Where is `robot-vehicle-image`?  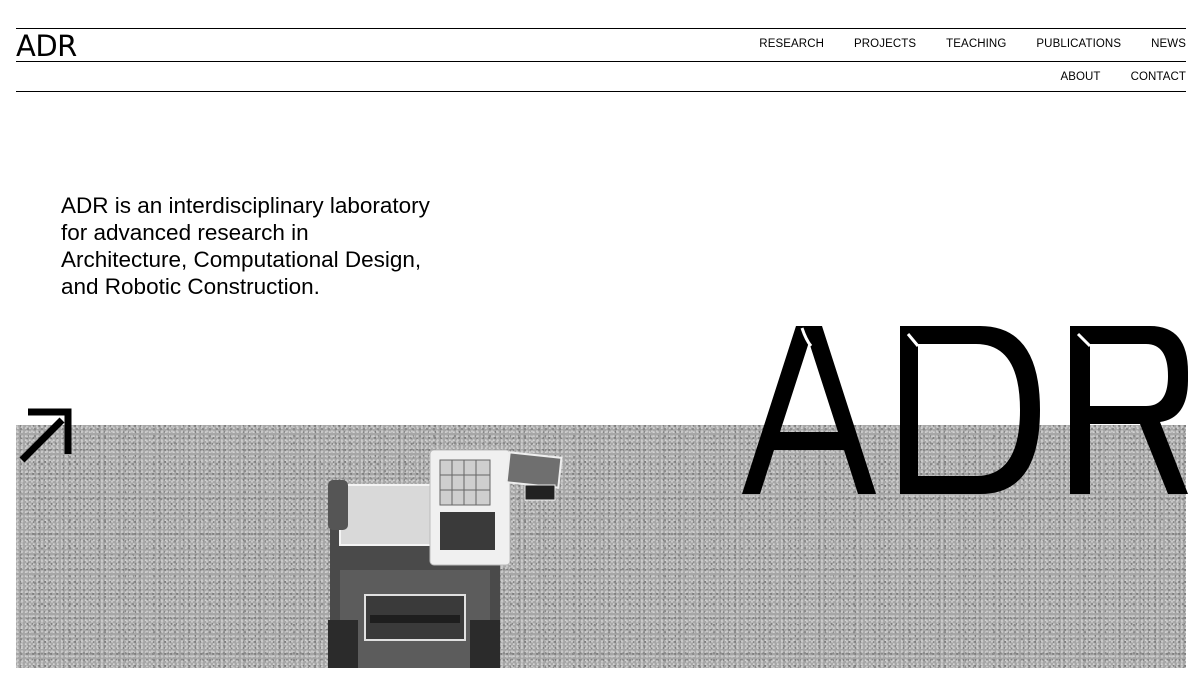 robot-vehicle-image is located at coordinates (445, 558).